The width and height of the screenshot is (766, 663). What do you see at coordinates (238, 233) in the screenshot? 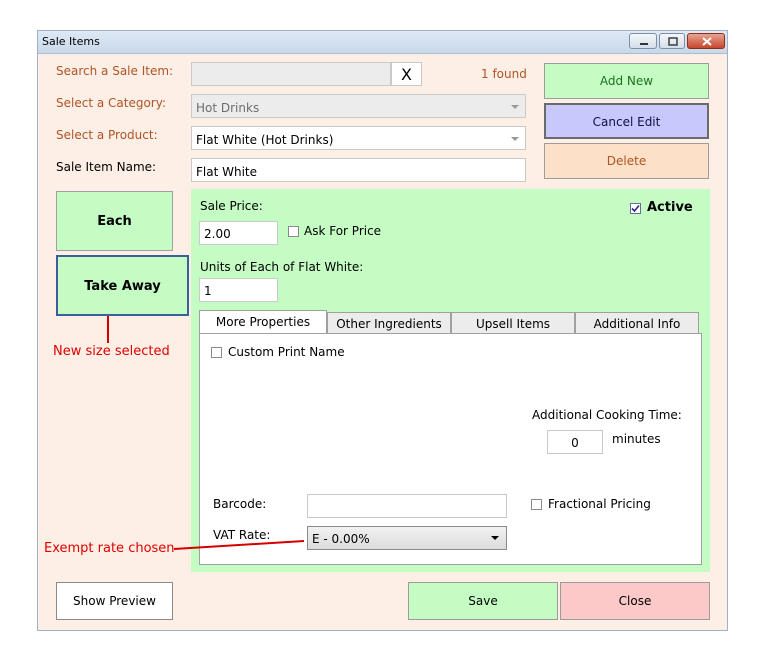
I see `sale-price-input: 2.00` at bounding box center [238, 233].